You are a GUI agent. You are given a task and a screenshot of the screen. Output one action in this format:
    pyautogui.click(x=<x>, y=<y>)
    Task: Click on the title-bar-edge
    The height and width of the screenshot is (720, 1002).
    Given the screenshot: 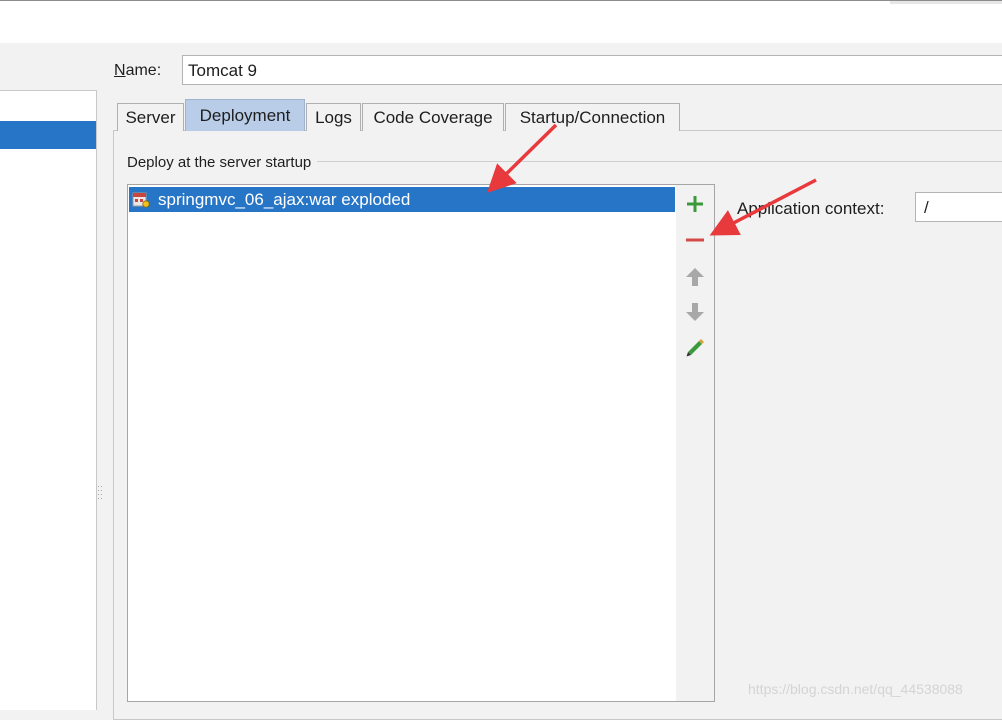 What is the action you would take?
    pyautogui.click(x=946, y=2)
    